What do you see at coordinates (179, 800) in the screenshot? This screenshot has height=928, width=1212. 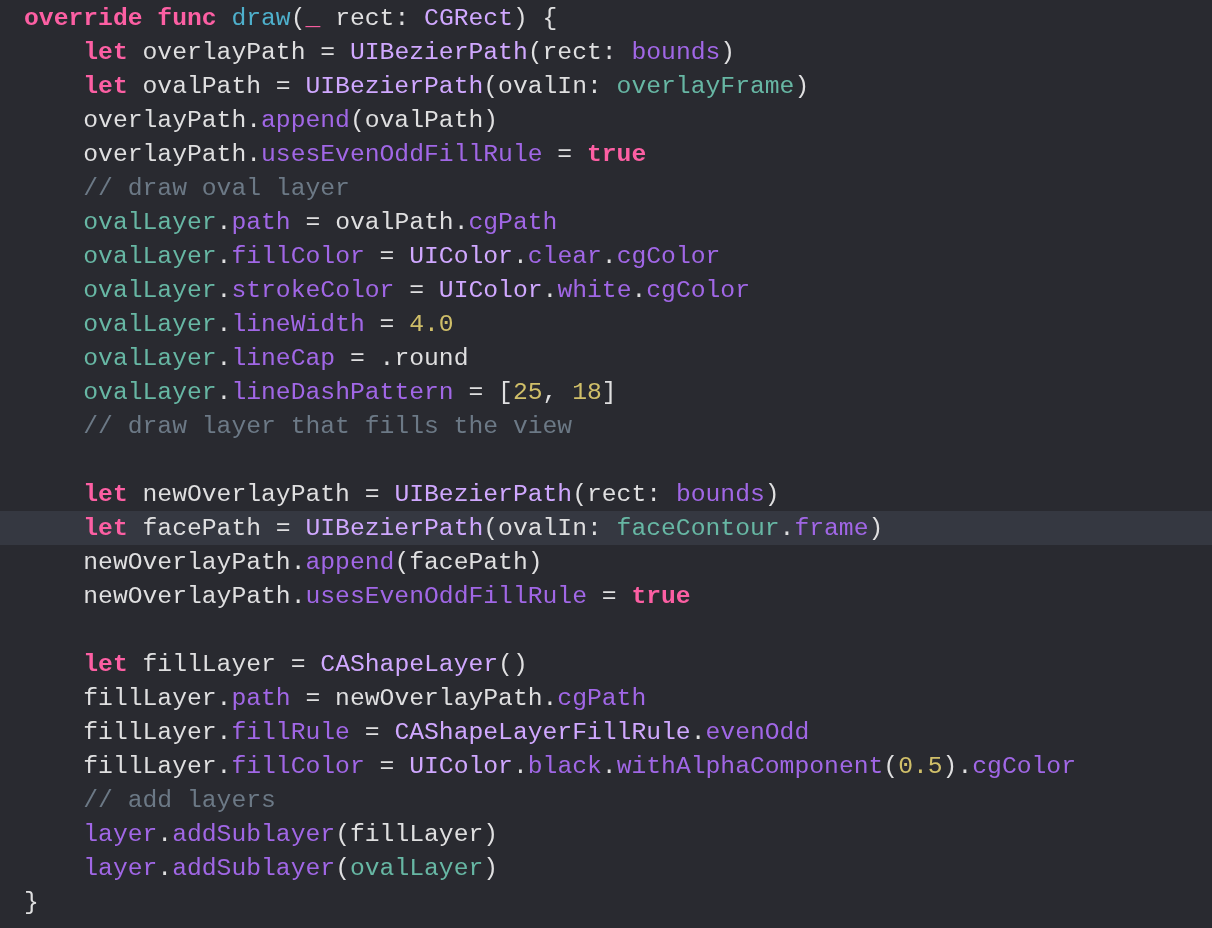 I see `code-line: // add layers` at bounding box center [179, 800].